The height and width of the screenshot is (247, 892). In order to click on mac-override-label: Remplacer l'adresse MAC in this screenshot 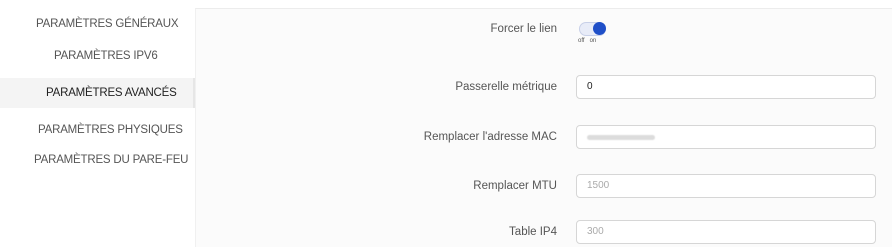, I will do `click(490, 137)`.